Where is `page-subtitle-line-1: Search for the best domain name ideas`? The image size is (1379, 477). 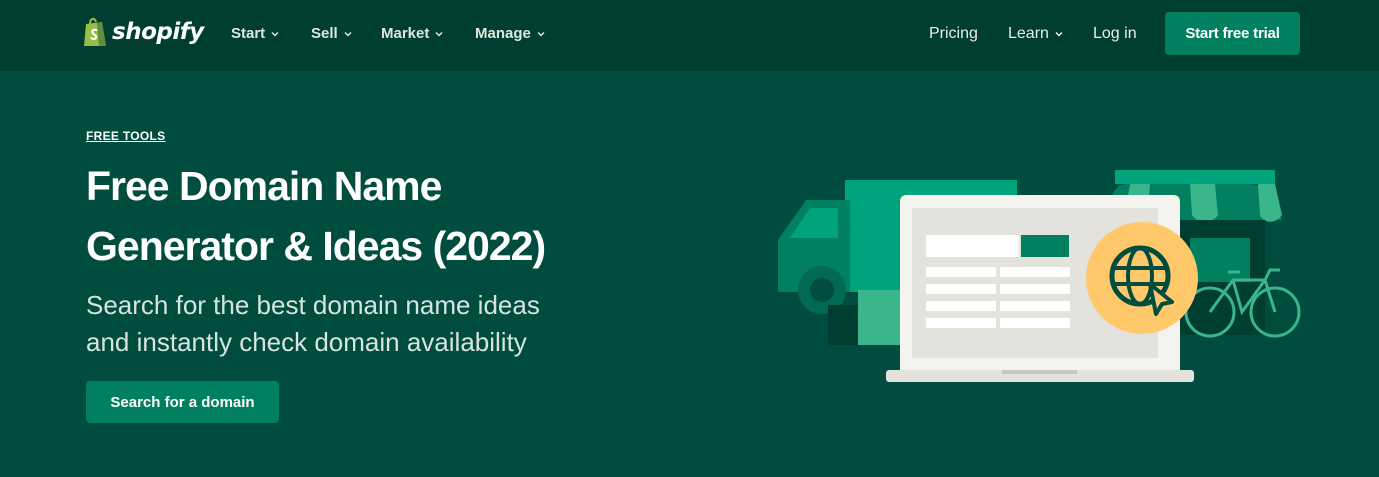 page-subtitle-line-1: Search for the best domain name ideas is located at coordinates (313, 305).